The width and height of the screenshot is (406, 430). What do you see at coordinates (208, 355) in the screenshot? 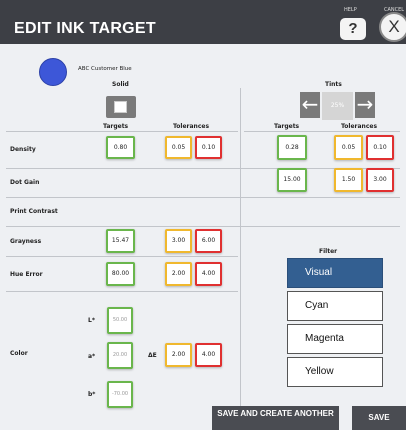
I see `delta-e-tol-high: 4.00` at bounding box center [208, 355].